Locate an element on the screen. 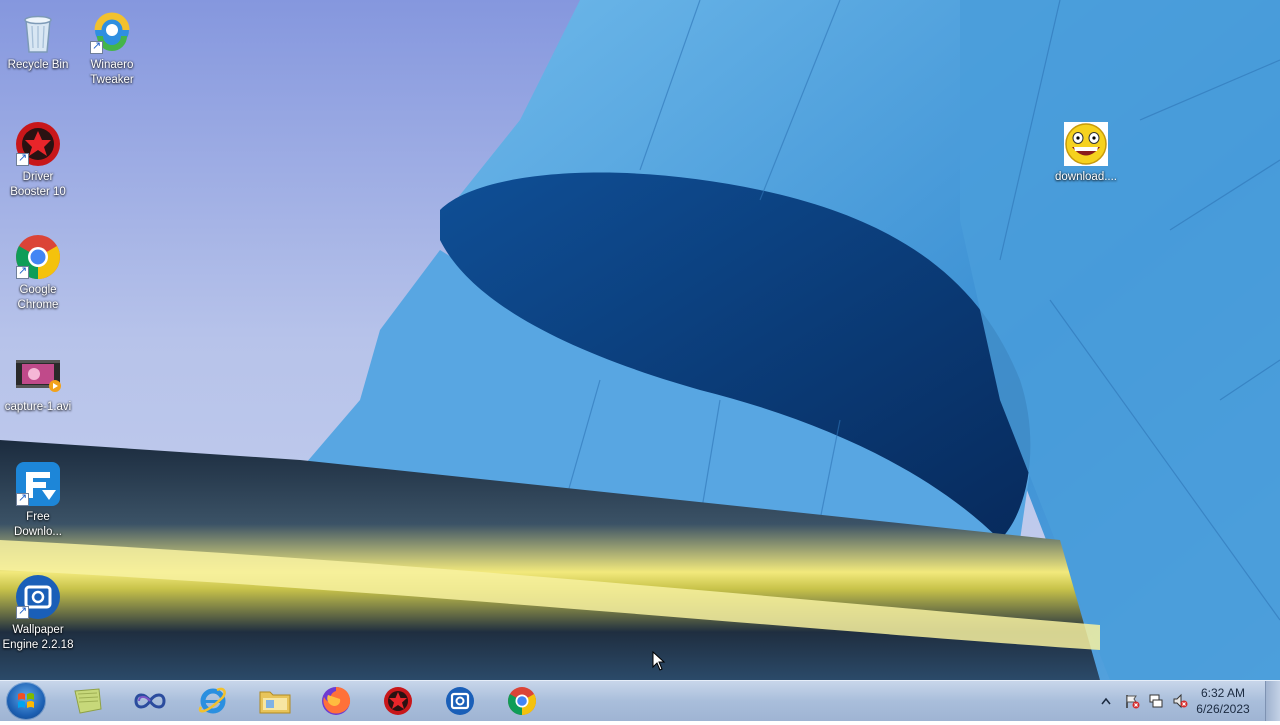 This screenshot has height=725, width=1280. desktop-icon-capture-avi: capture-1.avi is located at coordinates (38, 382).